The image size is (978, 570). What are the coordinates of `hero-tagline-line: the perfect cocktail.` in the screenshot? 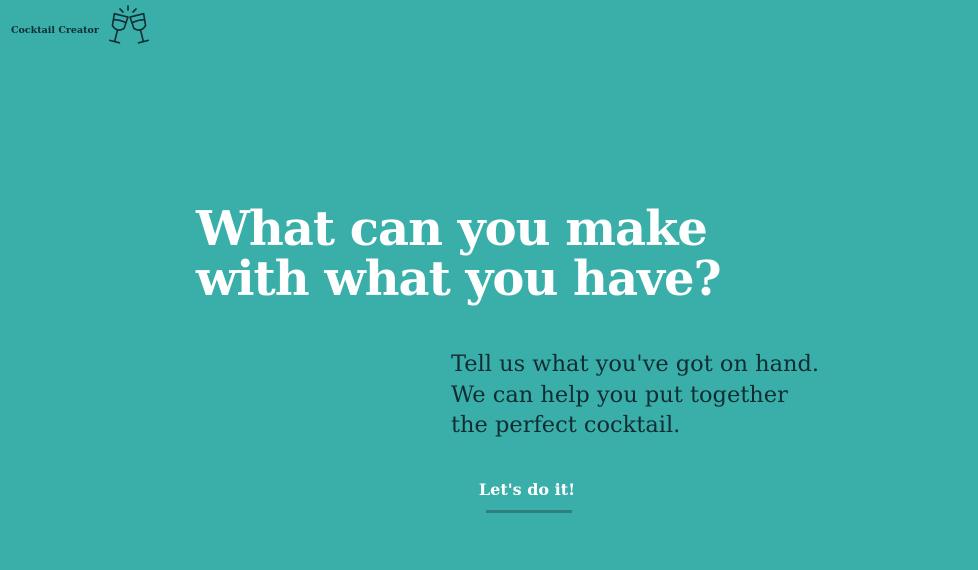 It's located at (566, 425).